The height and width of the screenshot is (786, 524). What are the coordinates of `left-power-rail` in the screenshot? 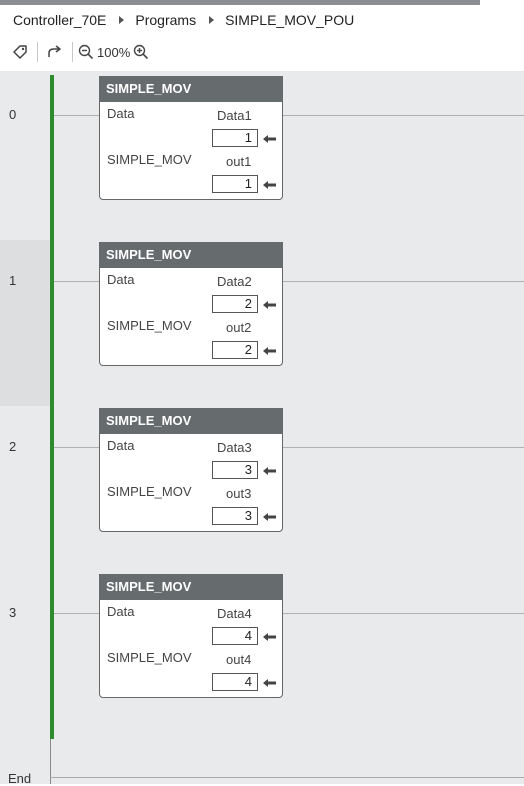 It's located at (52, 407).